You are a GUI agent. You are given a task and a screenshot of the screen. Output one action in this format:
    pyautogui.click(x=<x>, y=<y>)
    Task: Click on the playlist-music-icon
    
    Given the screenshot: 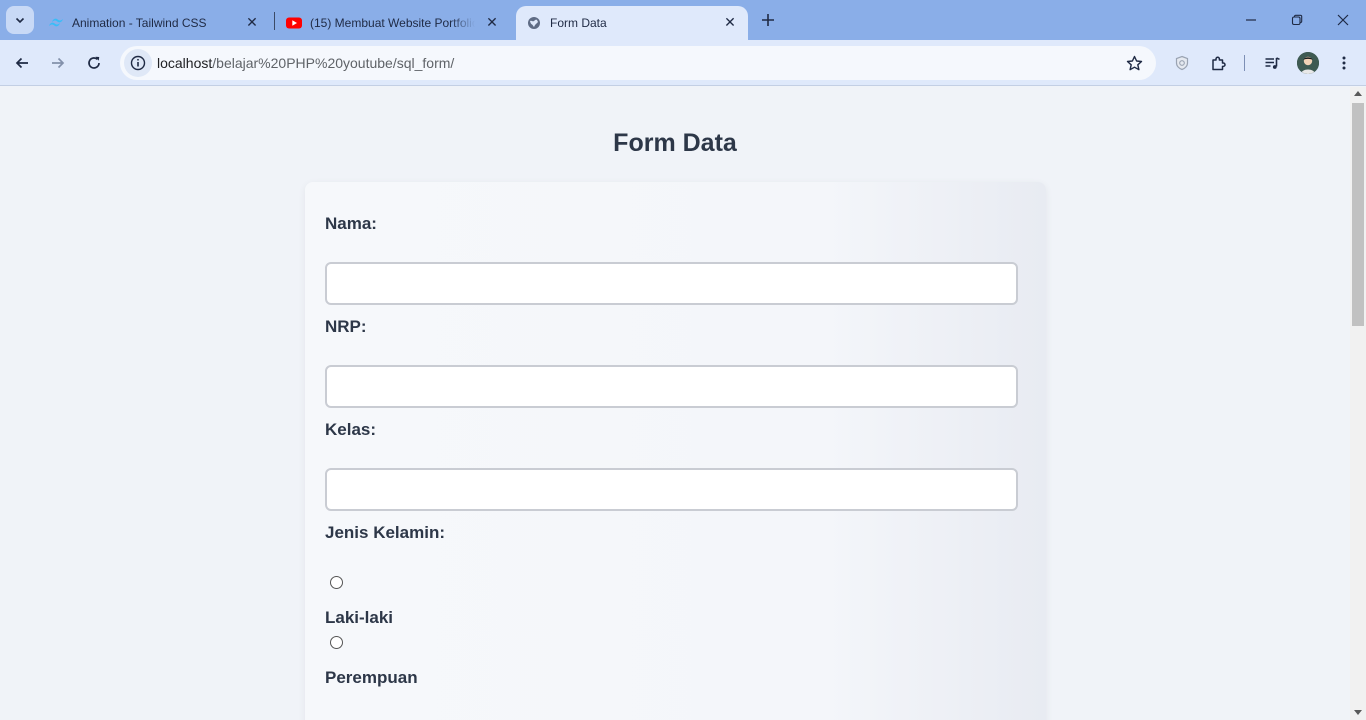 What is the action you would take?
    pyautogui.click(x=1272, y=62)
    